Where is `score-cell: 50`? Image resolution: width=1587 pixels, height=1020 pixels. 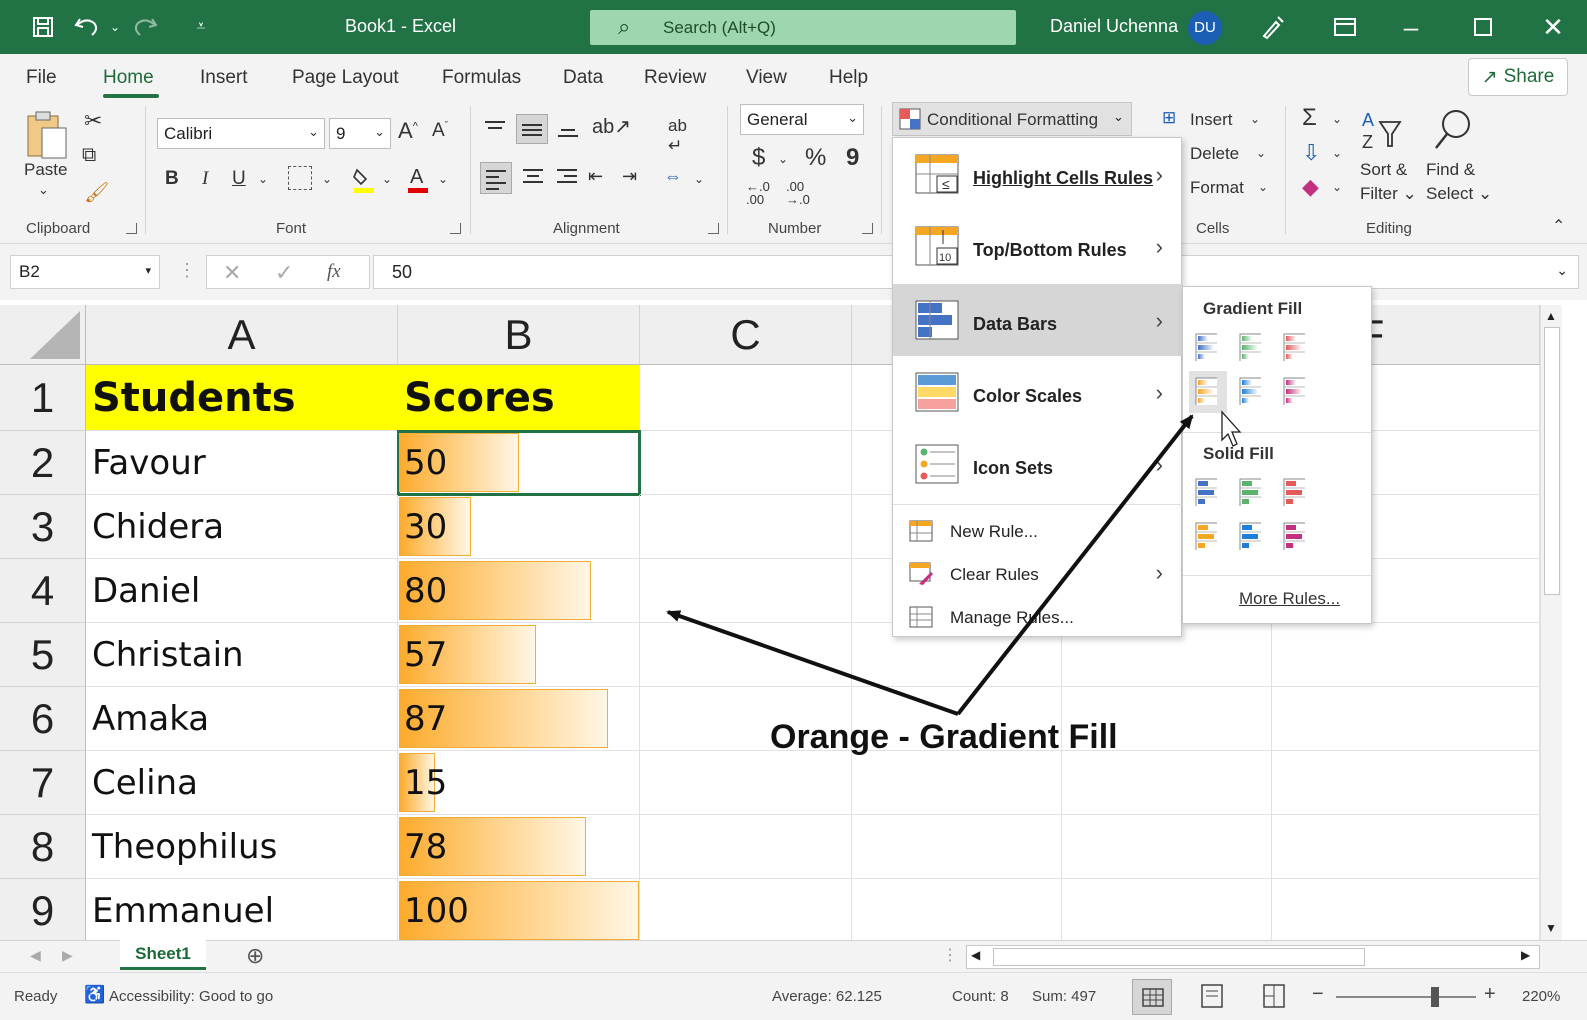
score-cell: 50 is located at coordinates (519, 463).